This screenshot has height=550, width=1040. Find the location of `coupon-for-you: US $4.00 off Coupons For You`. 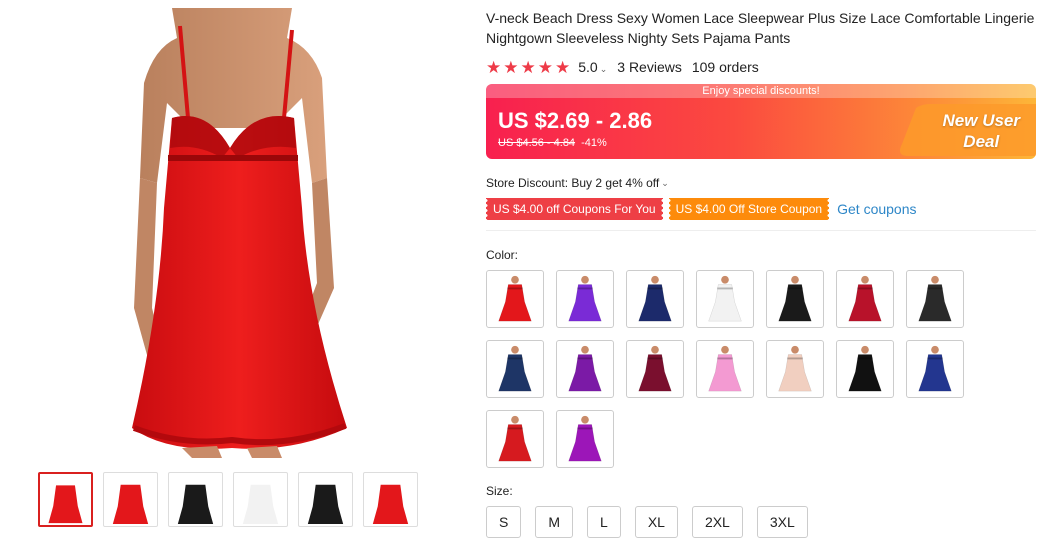

coupon-for-you: US $4.00 off Coupons For You is located at coordinates (574, 209).